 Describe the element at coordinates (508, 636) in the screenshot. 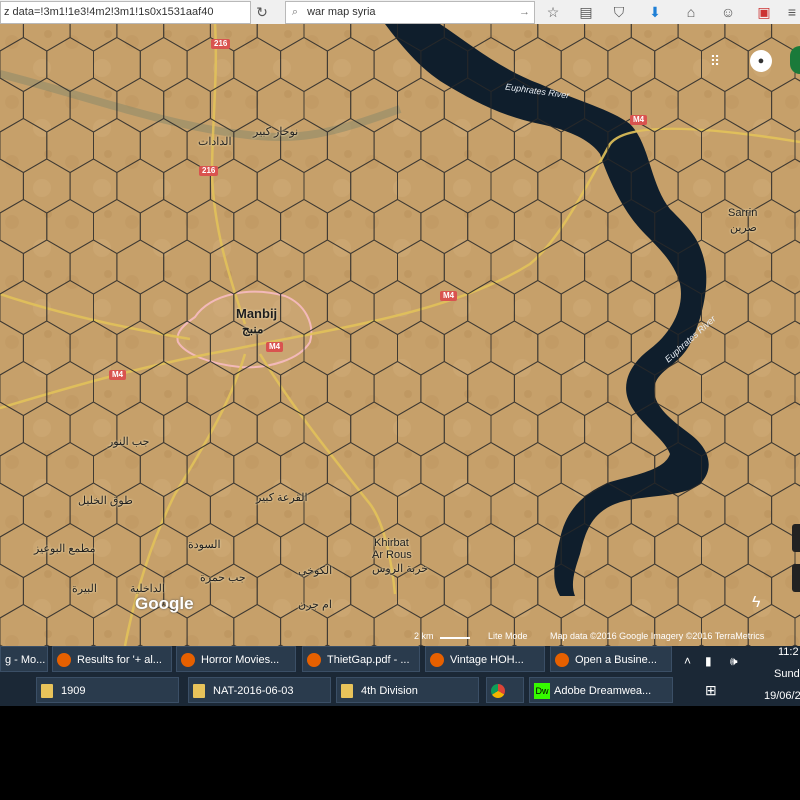

I see `lite-mode-link: Lite Mode` at that location.